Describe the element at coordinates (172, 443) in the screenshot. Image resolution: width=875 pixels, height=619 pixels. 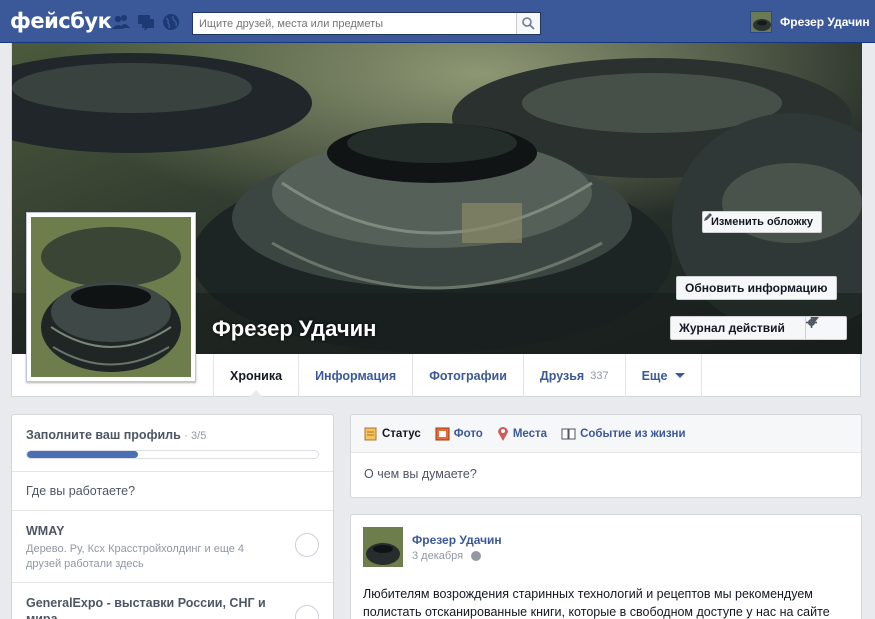
I see `completion-header: Заполните ваш профиль · 3/5` at that location.